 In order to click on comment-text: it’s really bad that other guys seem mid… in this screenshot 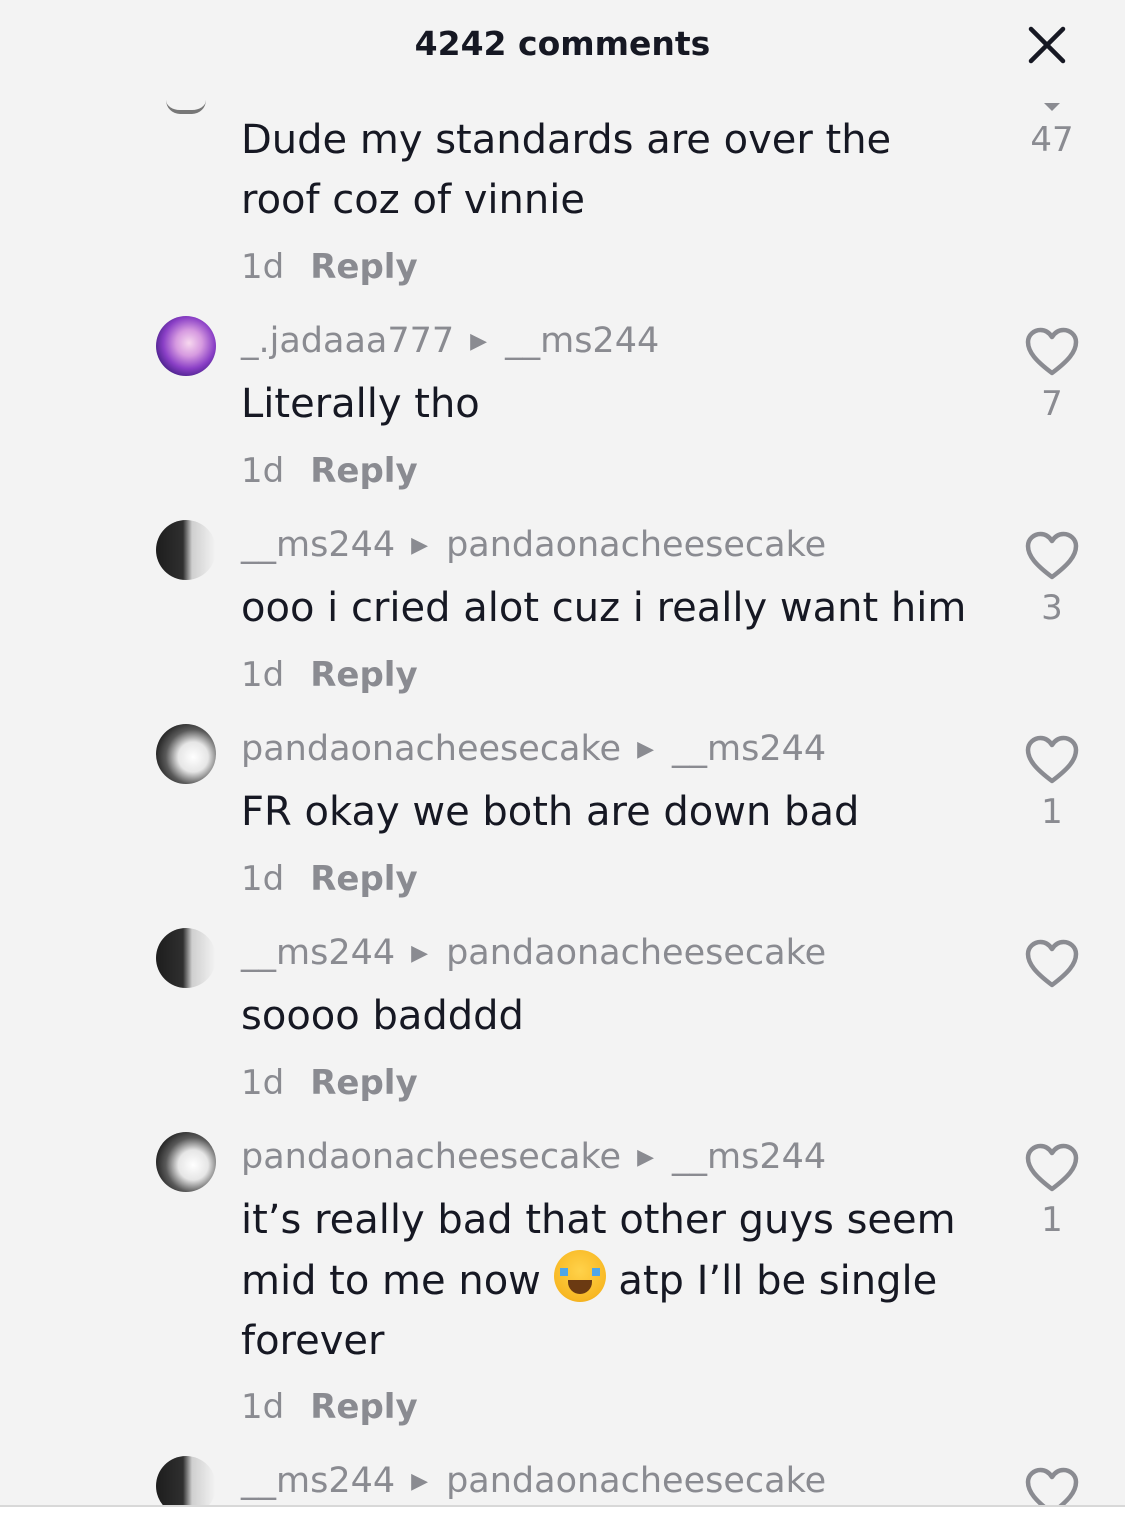, I will do `click(611, 1280)`.